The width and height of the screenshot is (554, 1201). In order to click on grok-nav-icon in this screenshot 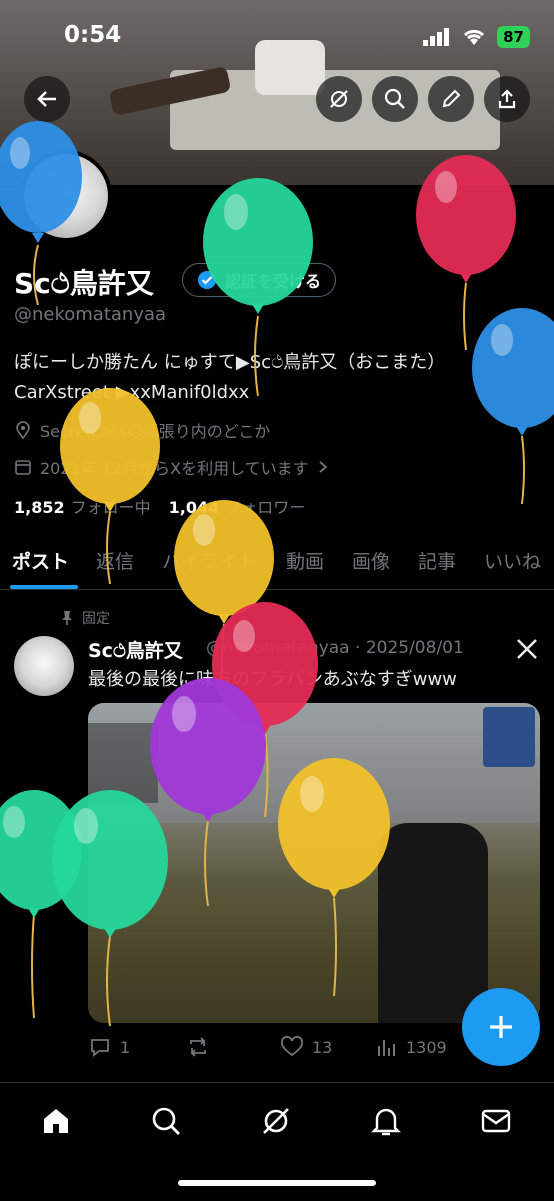, I will do `click(276, 1121)`.